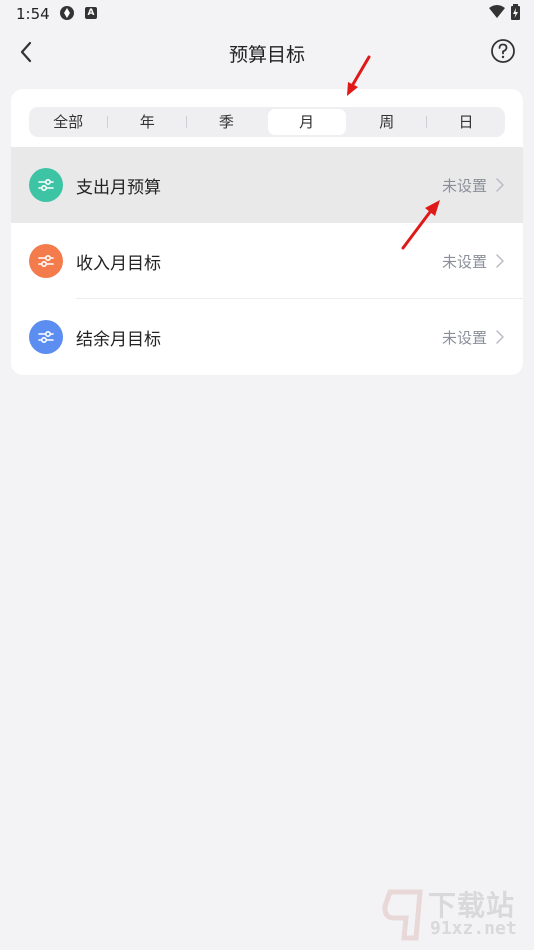  Describe the element at coordinates (118, 263) in the screenshot. I see `row-label: 收入月目标` at that location.